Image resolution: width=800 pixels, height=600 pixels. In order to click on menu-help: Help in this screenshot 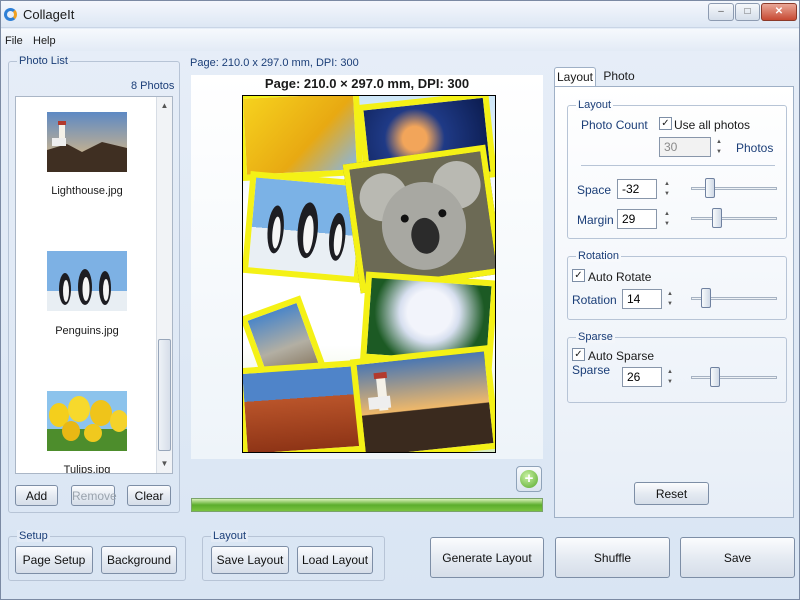, I will do `click(44, 41)`.